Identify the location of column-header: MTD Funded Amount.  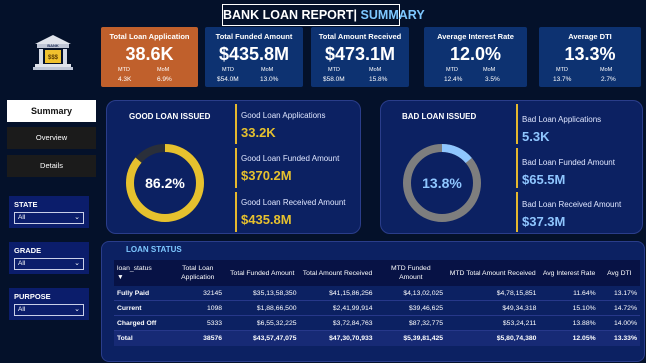
(411, 273).